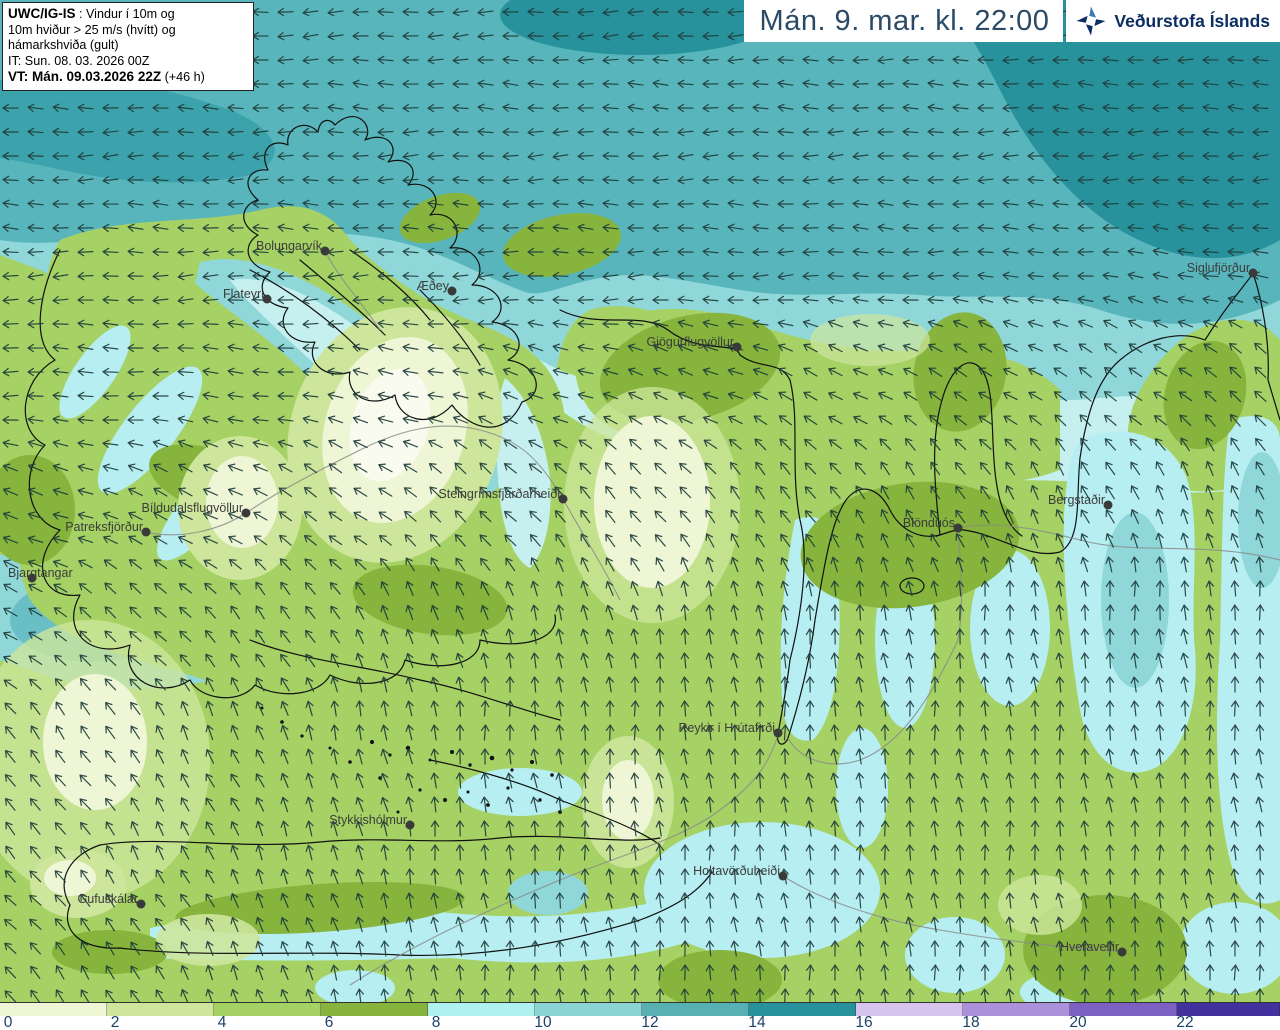 This screenshot has width=1280, height=1030. I want to click on scale-tick-label: 14, so click(757, 1022).